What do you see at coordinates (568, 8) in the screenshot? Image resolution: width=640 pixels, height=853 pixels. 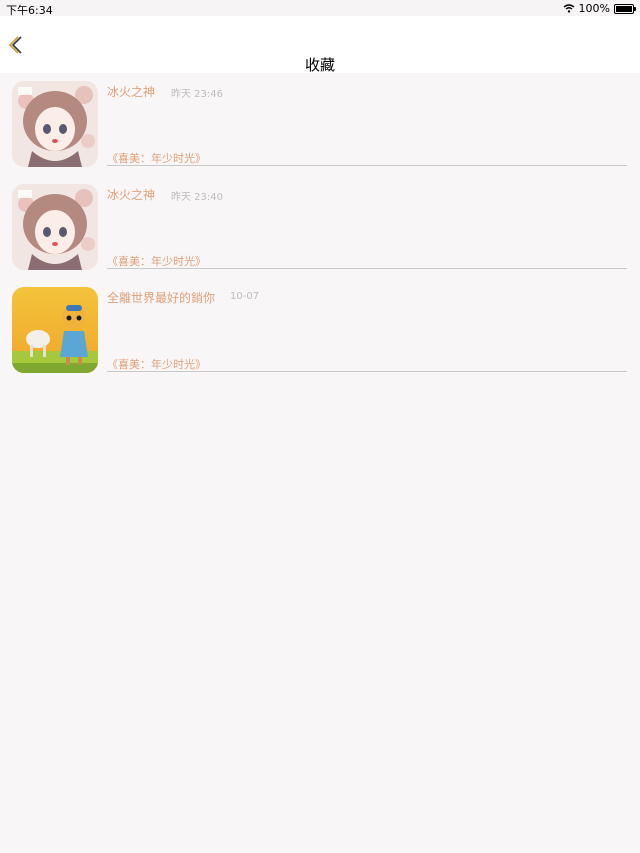 I see `wifi-icon` at bounding box center [568, 8].